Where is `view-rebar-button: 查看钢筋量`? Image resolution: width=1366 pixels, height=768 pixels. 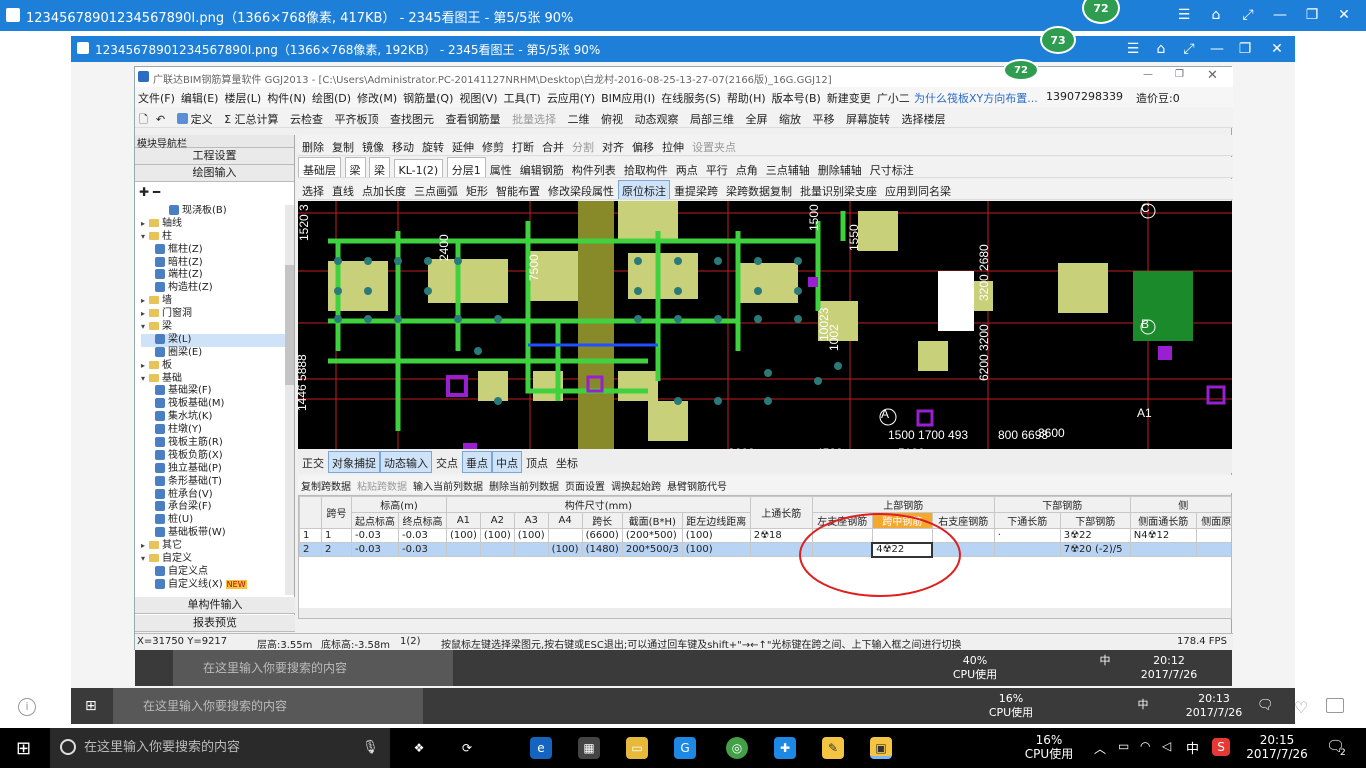 view-rebar-button: 查看钢筋量 is located at coordinates (473, 117).